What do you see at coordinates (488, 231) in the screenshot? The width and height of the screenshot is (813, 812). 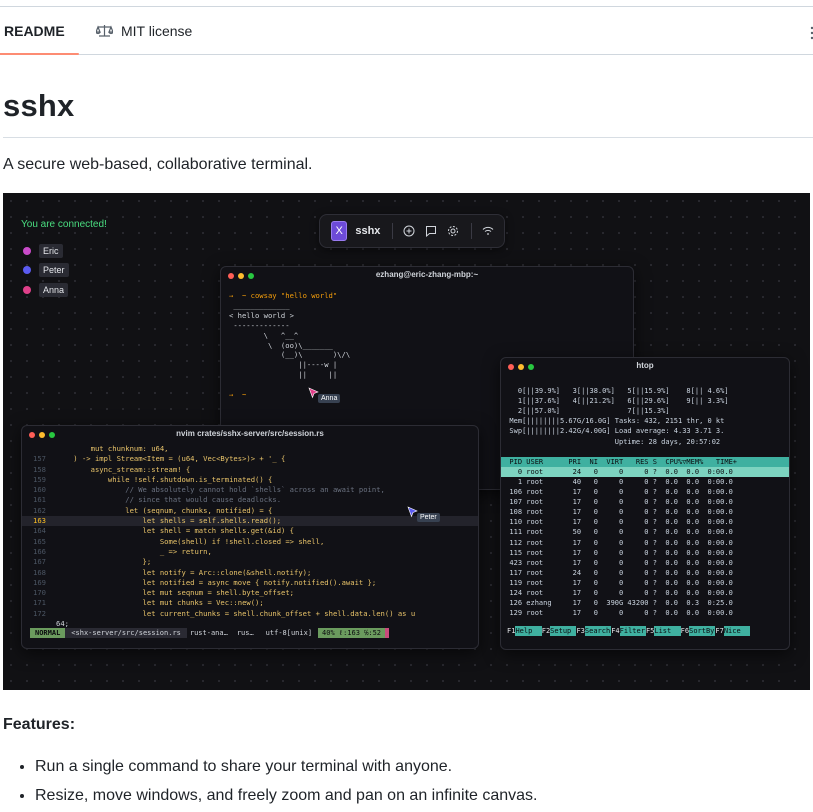 I see `wifi-icon` at bounding box center [488, 231].